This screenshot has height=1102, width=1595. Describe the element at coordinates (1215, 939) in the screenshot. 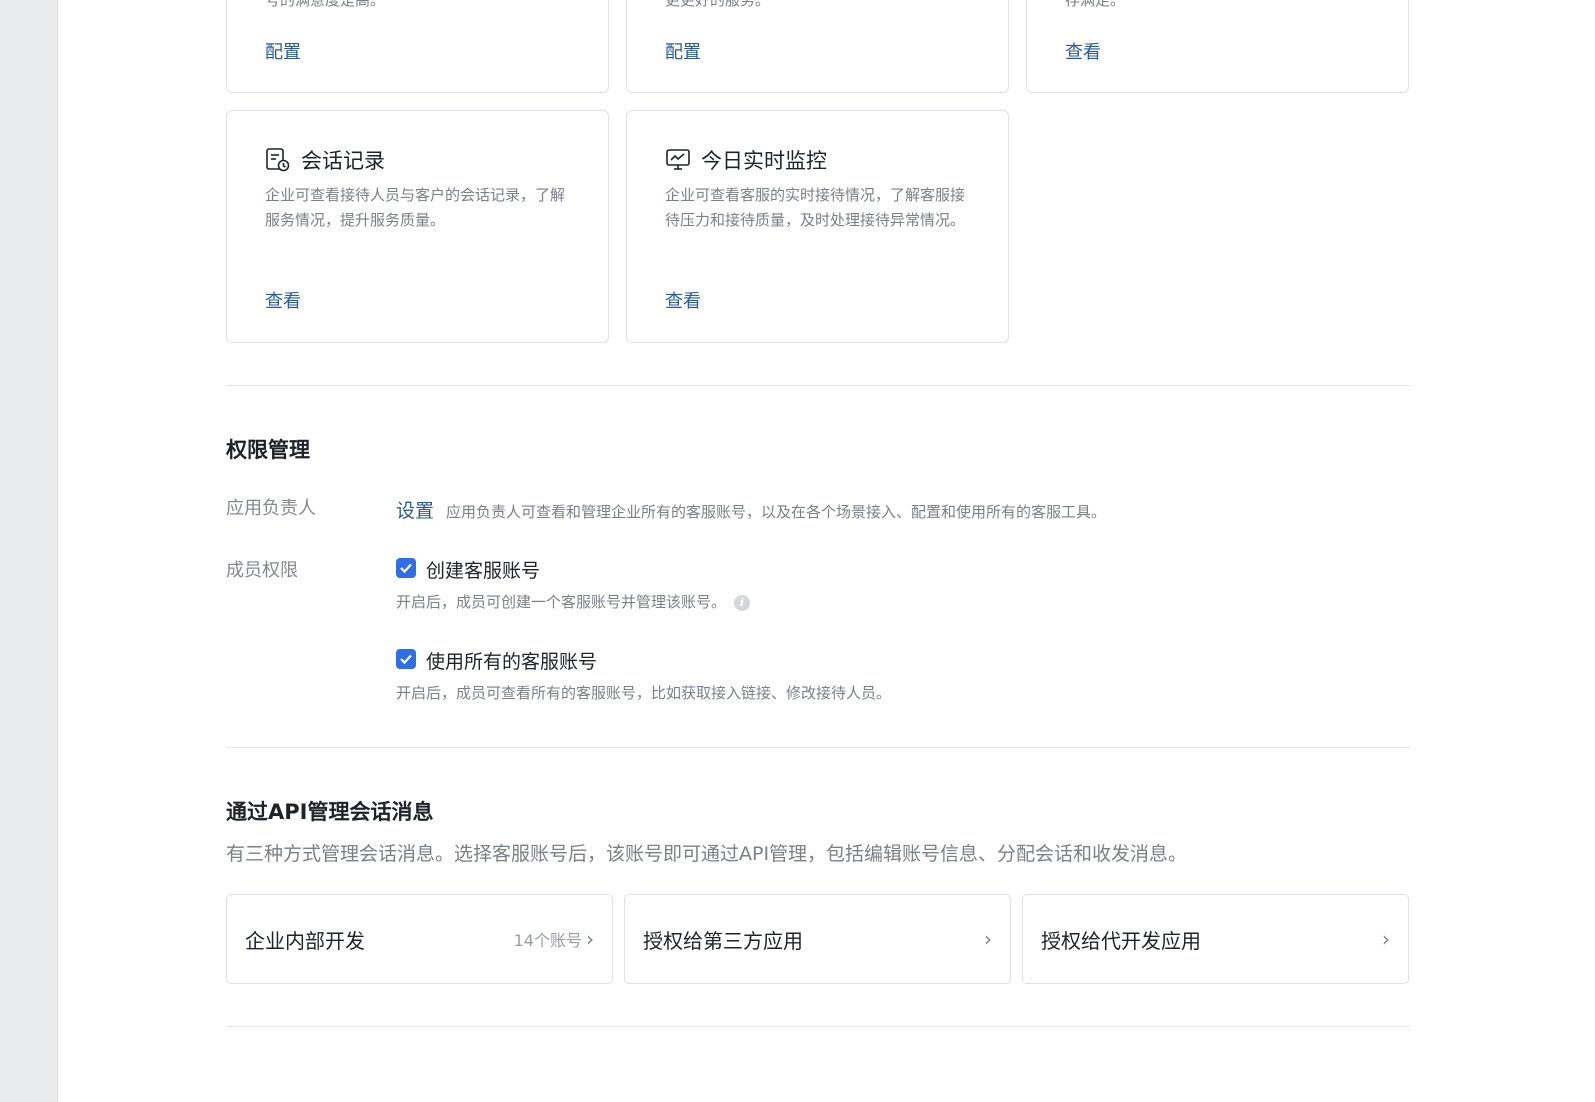

I see `api-option-agent-dev: 授权给代开发应用 ›` at that location.